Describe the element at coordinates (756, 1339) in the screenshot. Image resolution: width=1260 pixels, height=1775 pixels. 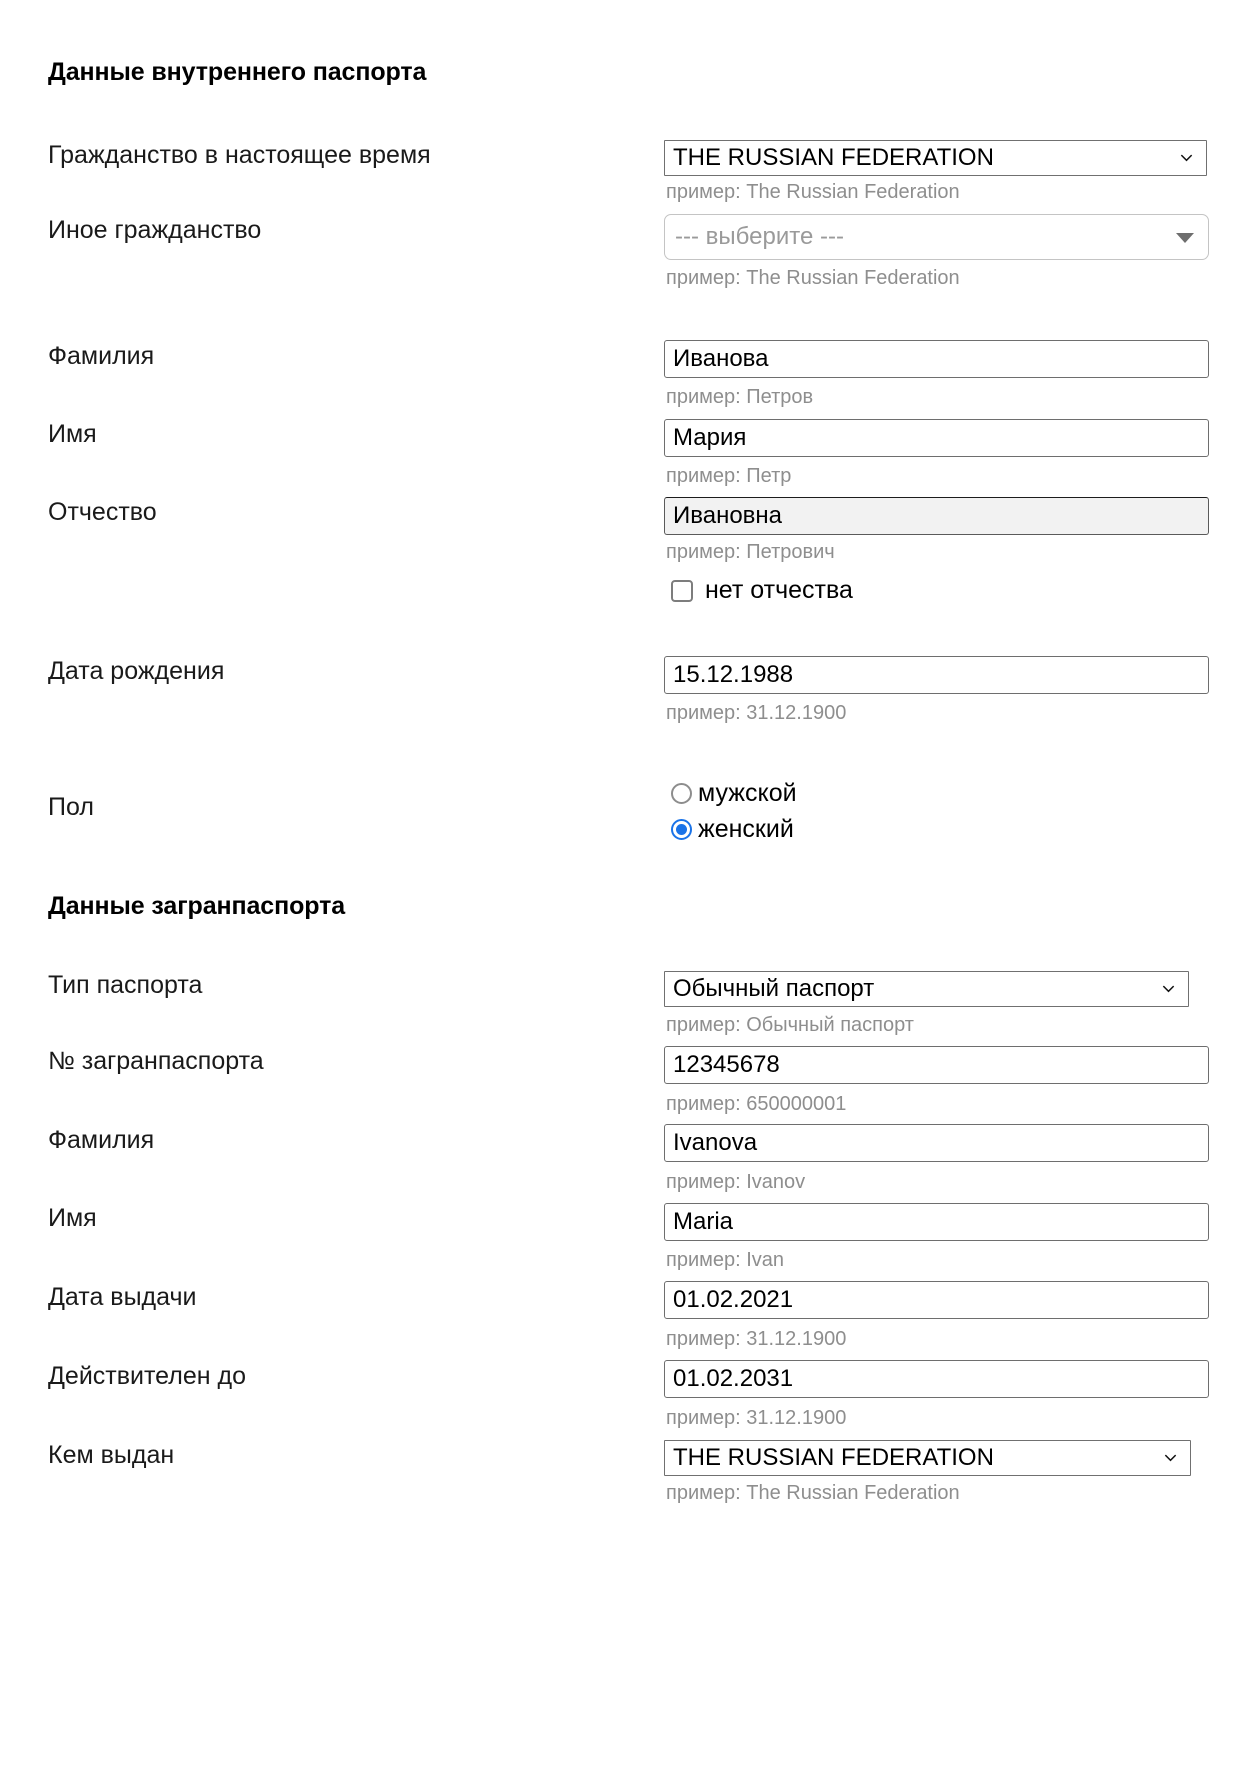
I see `hint-issue-date: пример: 31.12.1900` at that location.